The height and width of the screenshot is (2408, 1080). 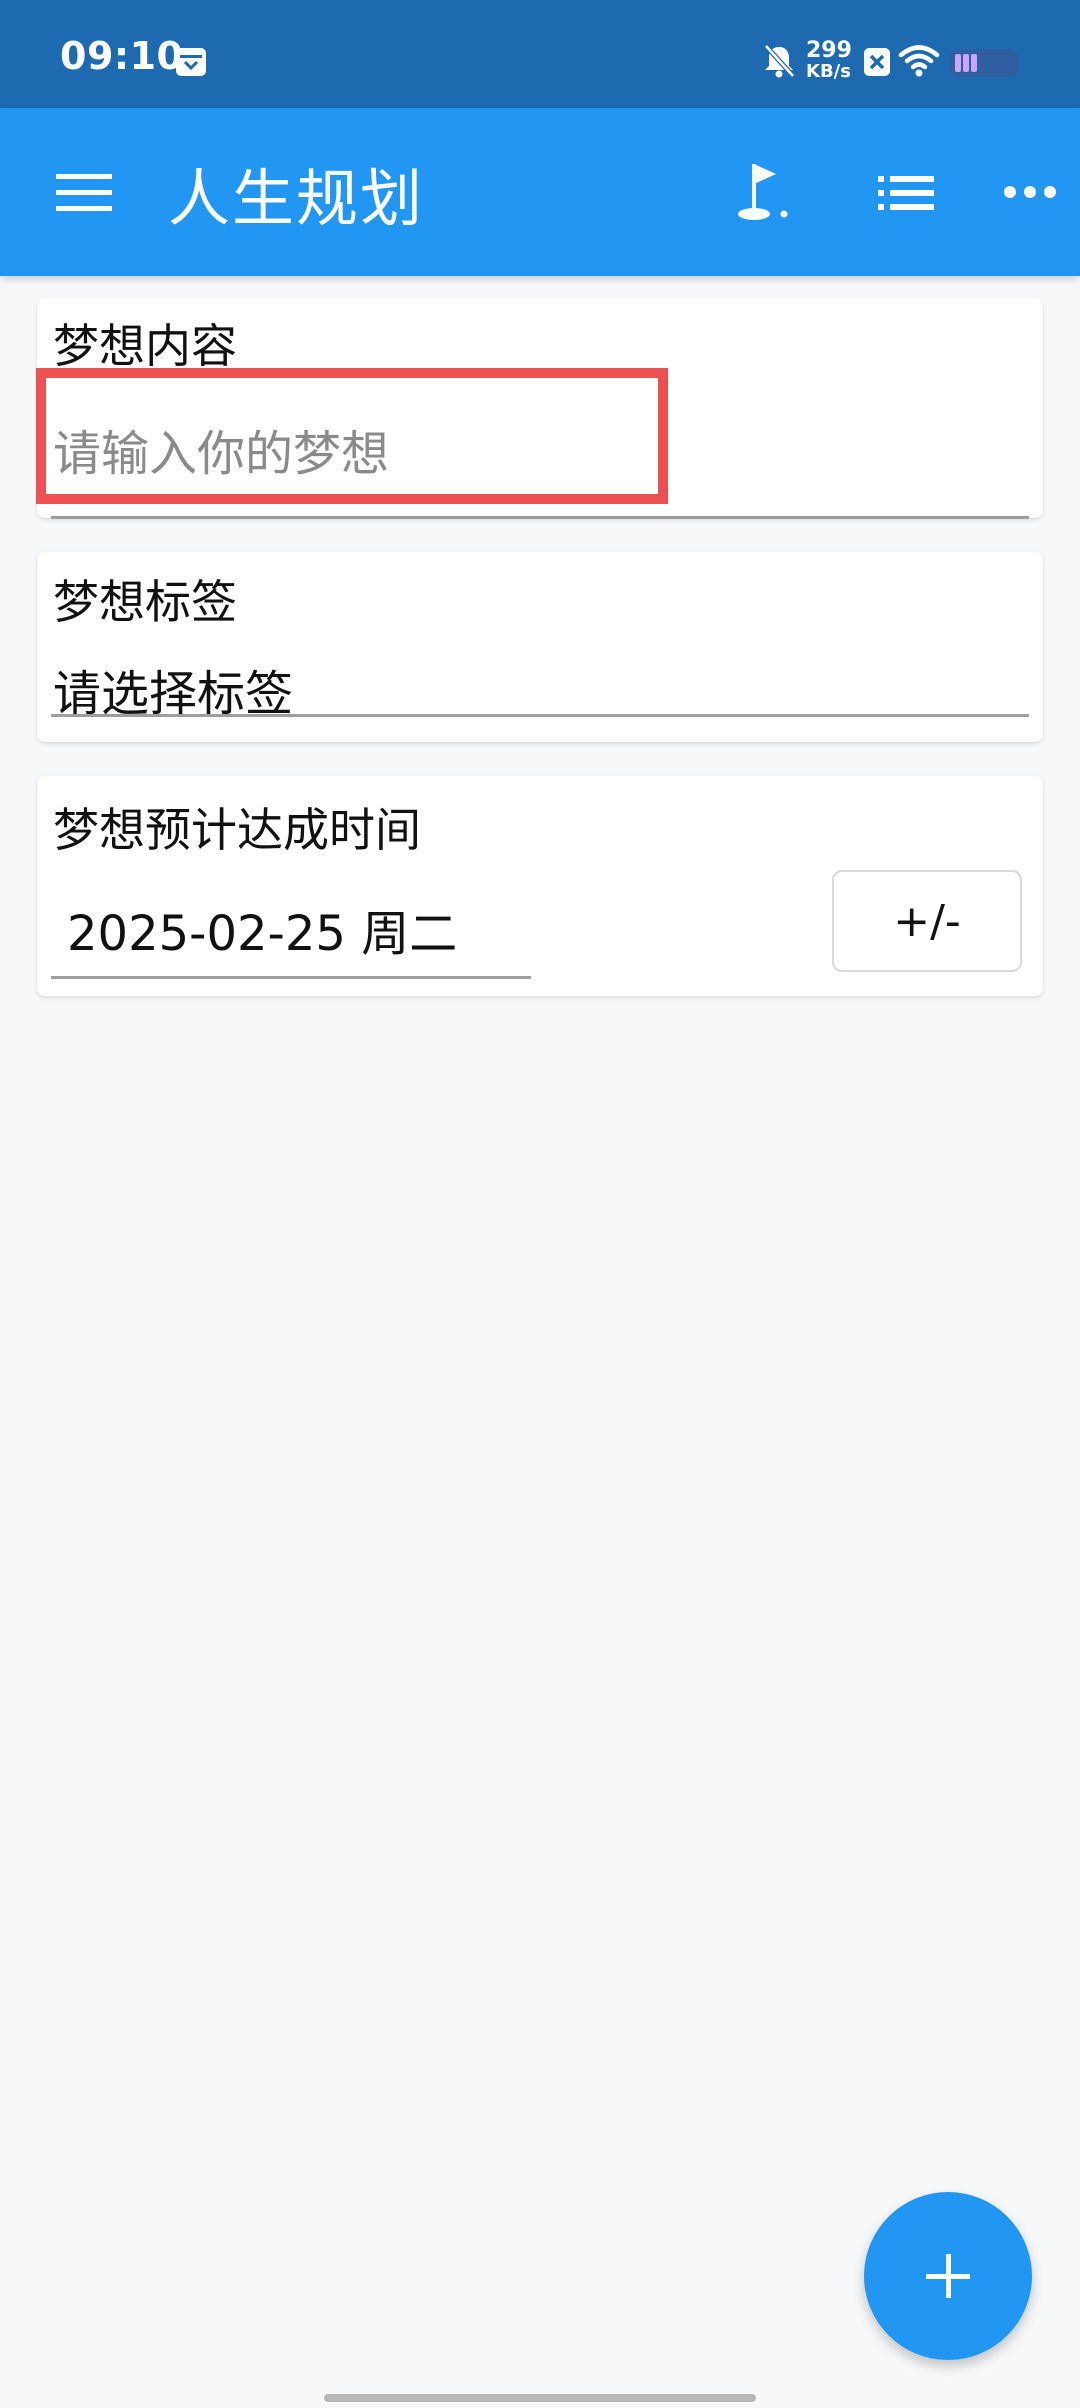 What do you see at coordinates (764, 192) in the screenshot?
I see `flag-goal-icon` at bounding box center [764, 192].